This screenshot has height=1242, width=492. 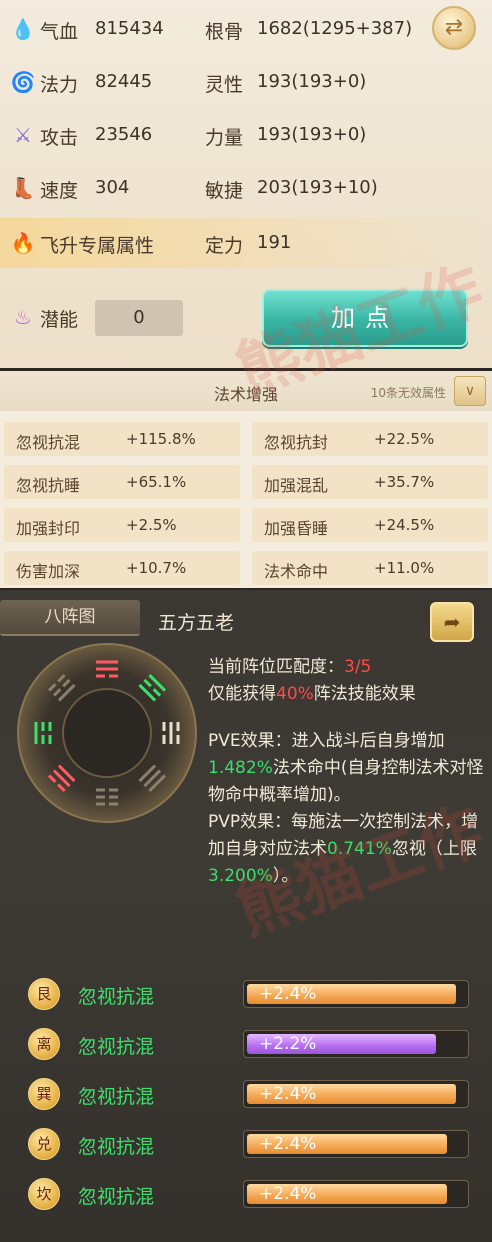 I want to click on trigram-badge: 艮, so click(x=44, y=994).